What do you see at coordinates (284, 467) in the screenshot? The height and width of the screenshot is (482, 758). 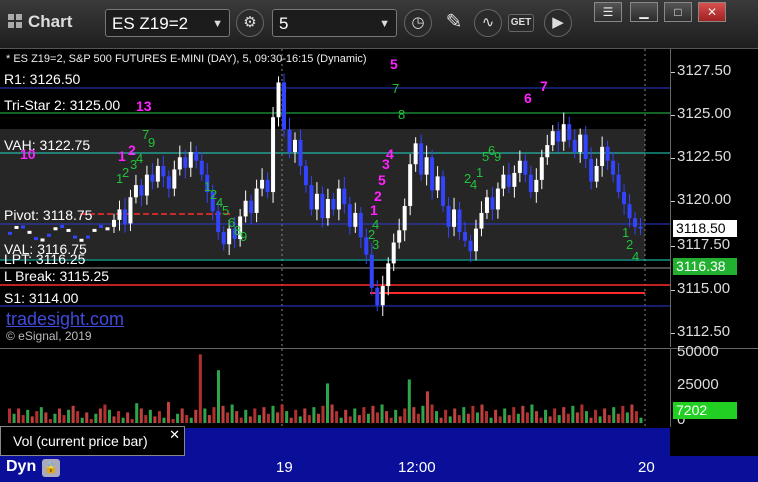 I see `time-label-19: 19` at bounding box center [284, 467].